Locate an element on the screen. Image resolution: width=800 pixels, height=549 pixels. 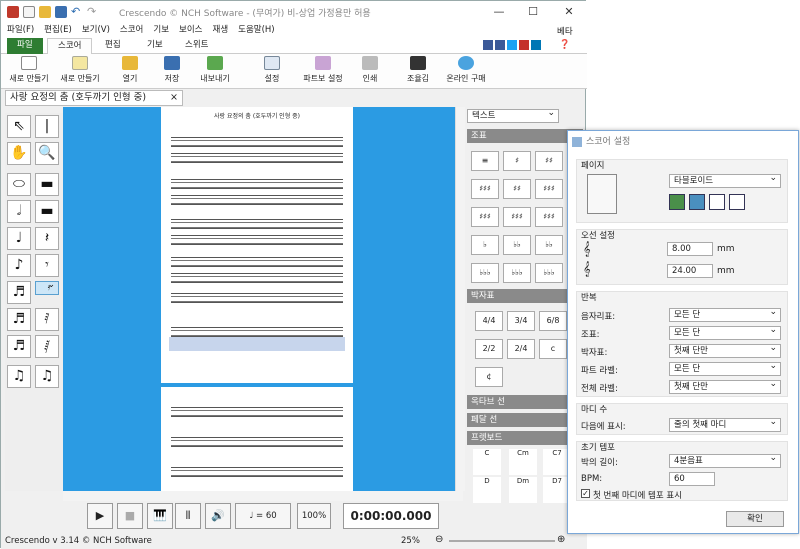
show-tempo-checkbox: ✓ is located at coordinates (585, 493).